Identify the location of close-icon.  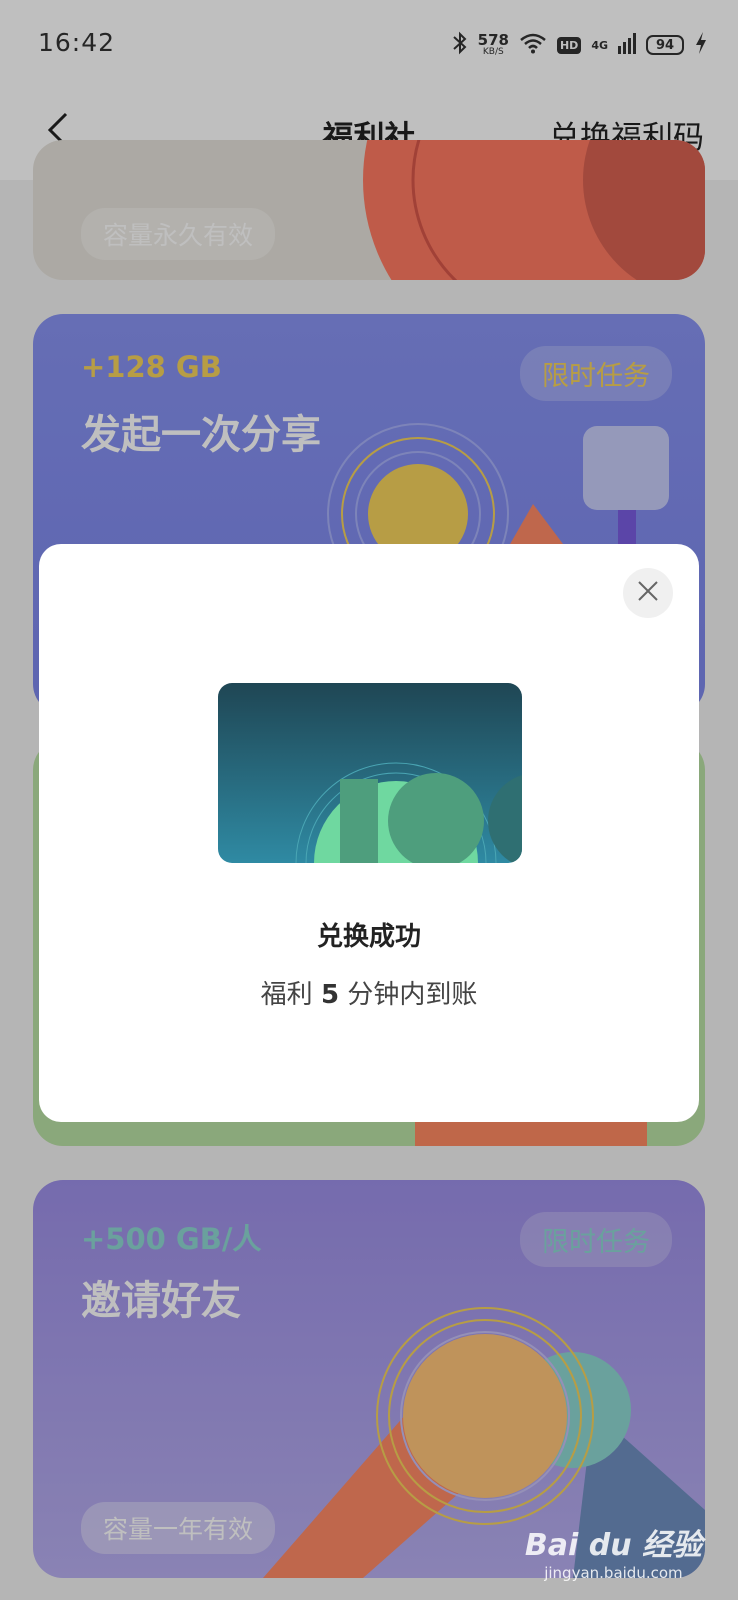
(648, 593).